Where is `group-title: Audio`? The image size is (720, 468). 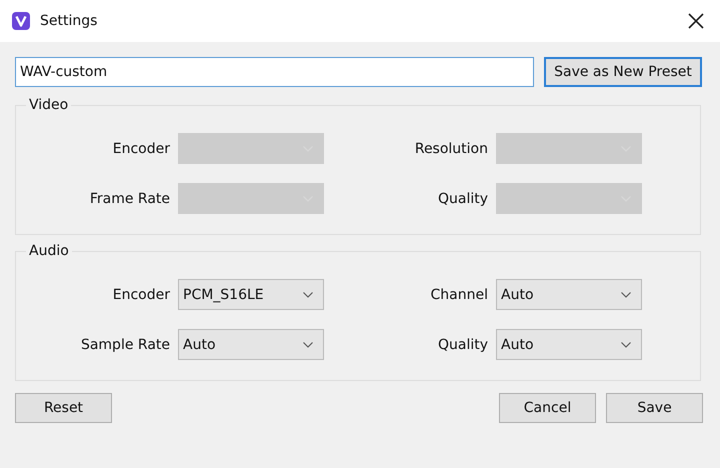 group-title: Audio is located at coordinates (49, 251).